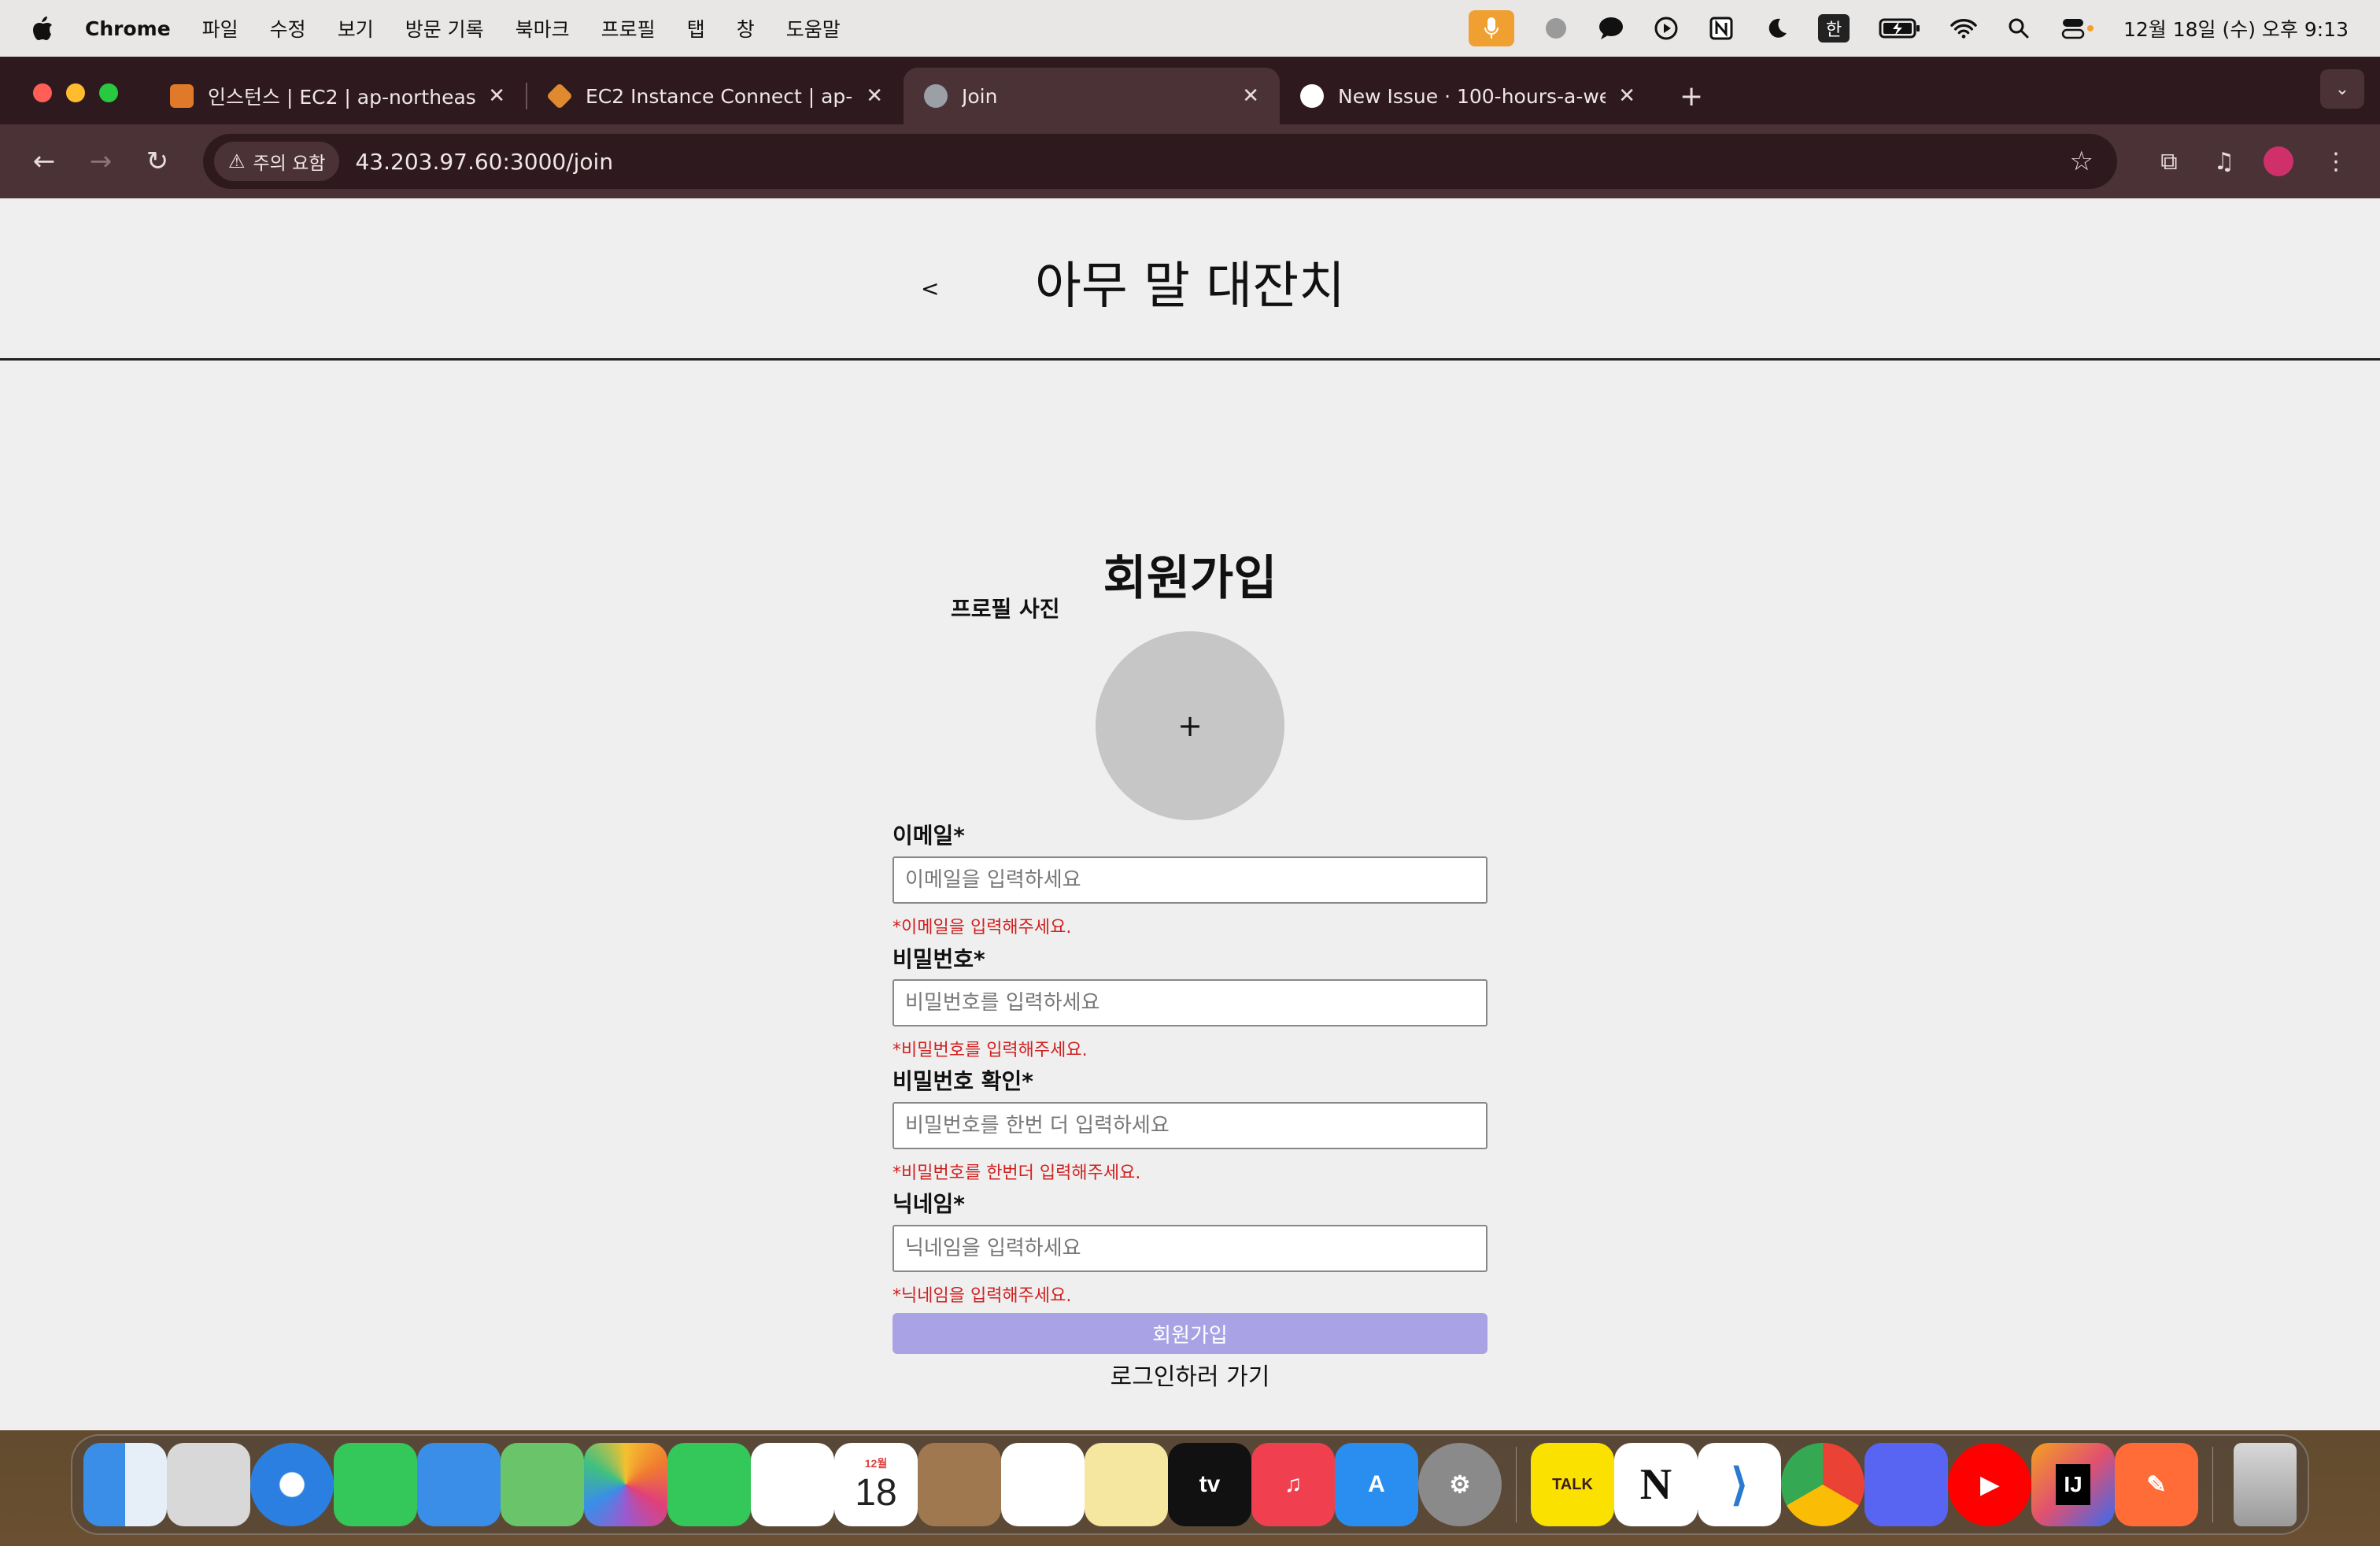  Describe the element at coordinates (2224, 162) in the screenshot. I see `media-controls-icon: ♫` at that location.